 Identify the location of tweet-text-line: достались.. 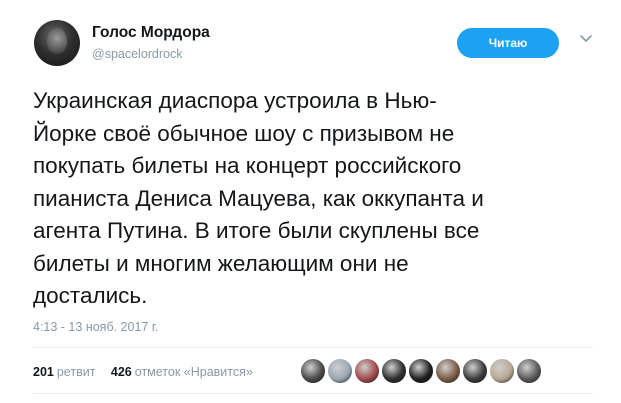
(90, 295).